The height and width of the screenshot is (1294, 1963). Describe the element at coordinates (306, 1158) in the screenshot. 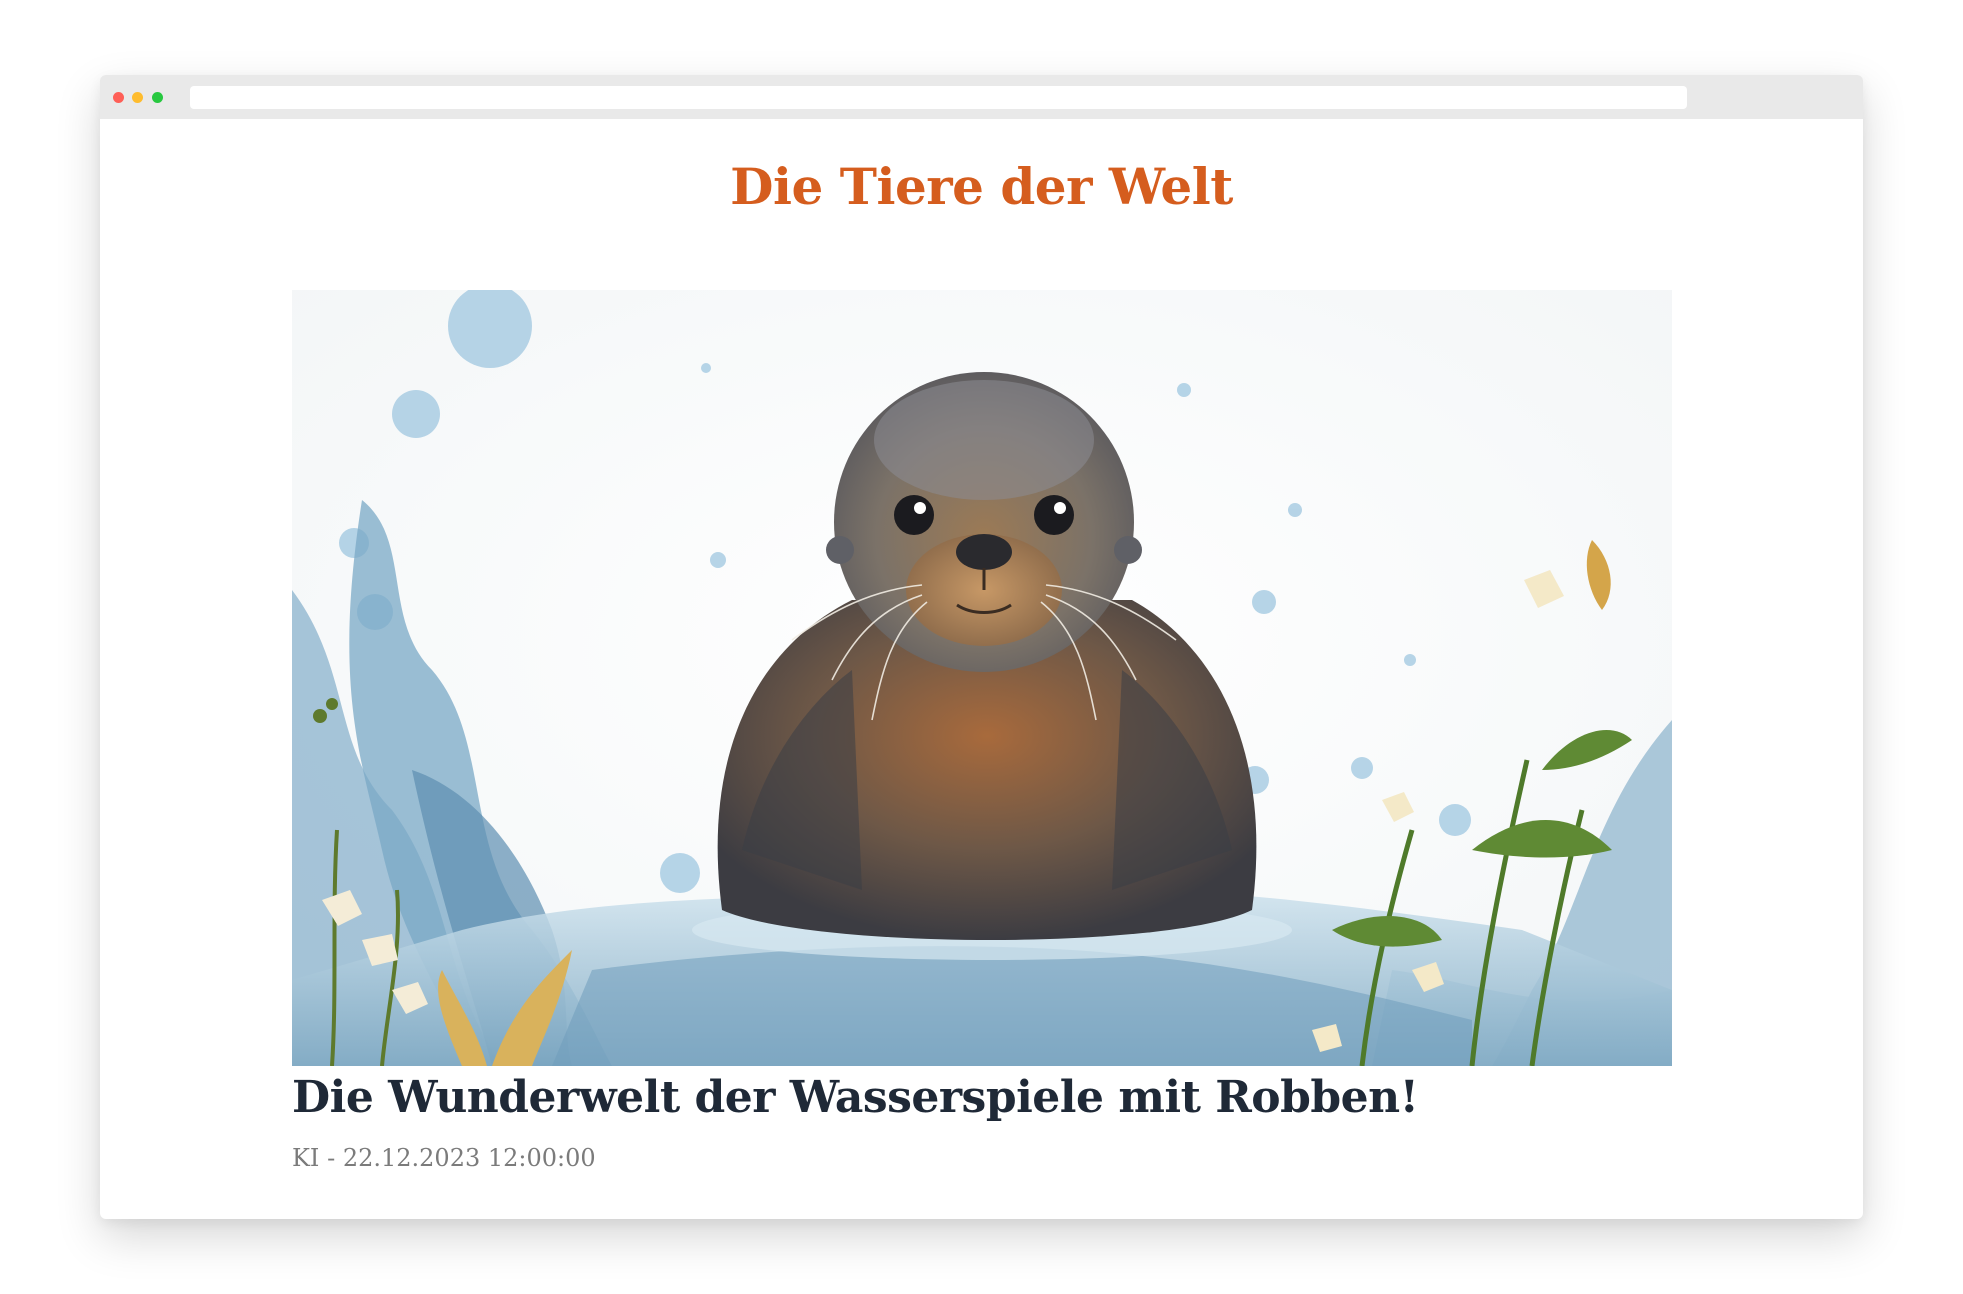

I see `article-author: KI` at that location.